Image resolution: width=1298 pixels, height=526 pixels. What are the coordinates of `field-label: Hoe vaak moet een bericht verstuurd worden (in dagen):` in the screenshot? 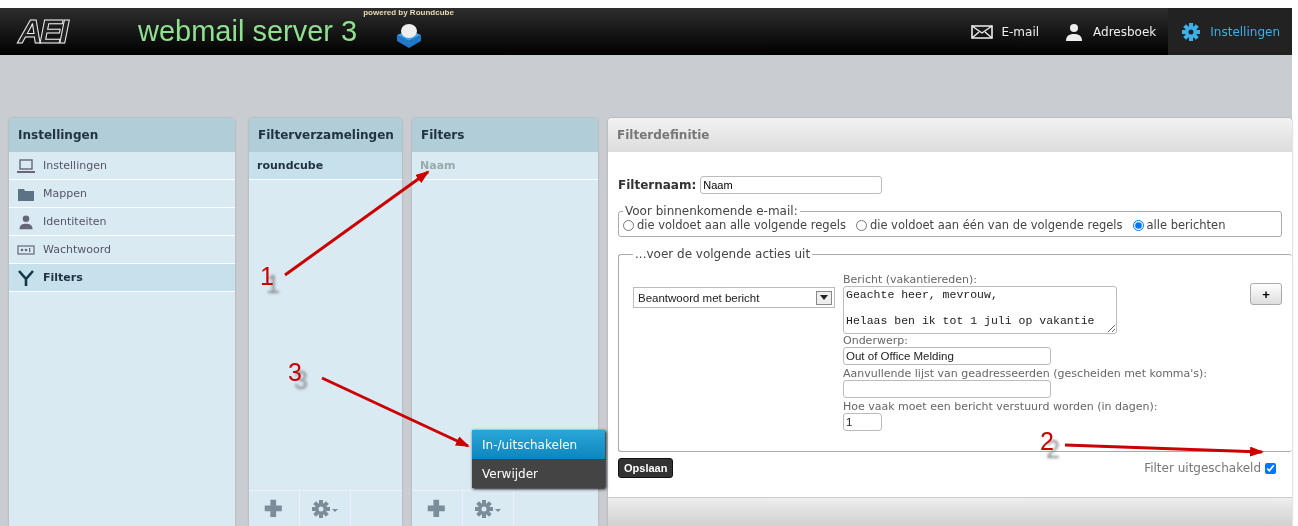 It's located at (1001, 406).